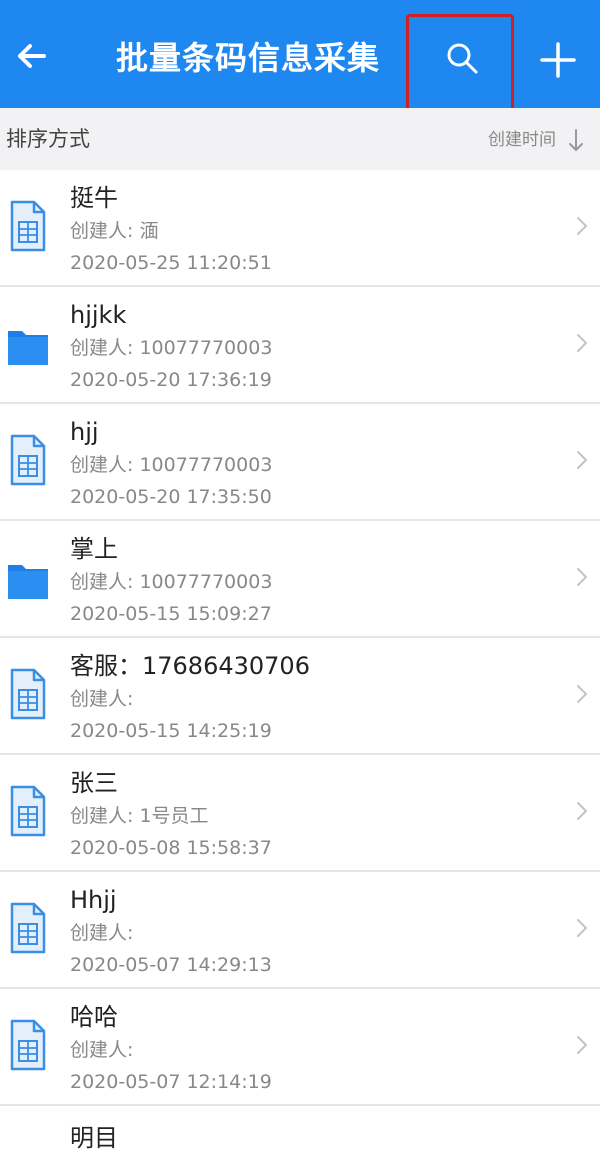 The width and height of the screenshot is (600, 1156). What do you see at coordinates (300, 813) in the screenshot?
I see `list-item: 张三创建人: 1号员工 2020-05-08 15:58:37` at bounding box center [300, 813].